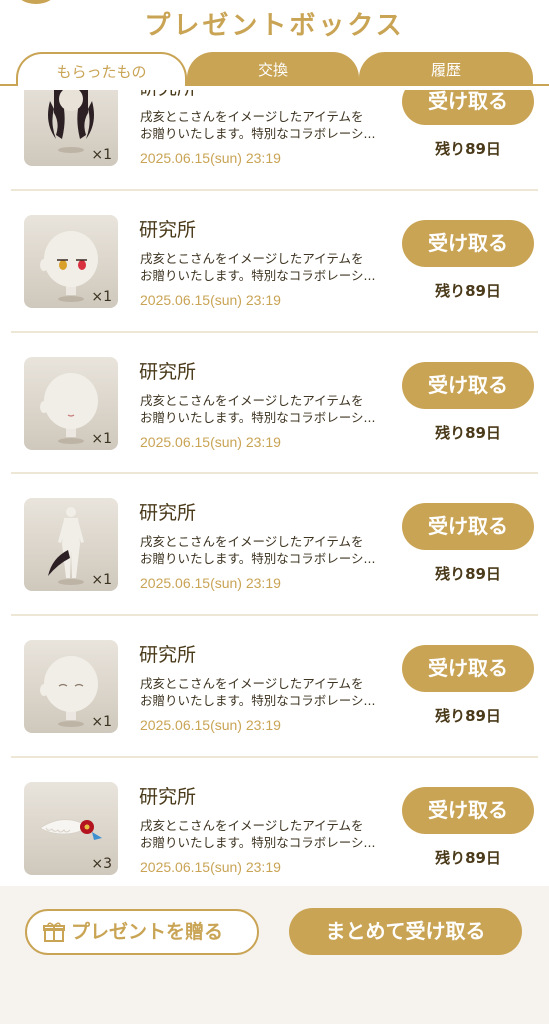  What do you see at coordinates (405, 931) in the screenshot?
I see `receive-all-button: まとめて受け取る` at bounding box center [405, 931].